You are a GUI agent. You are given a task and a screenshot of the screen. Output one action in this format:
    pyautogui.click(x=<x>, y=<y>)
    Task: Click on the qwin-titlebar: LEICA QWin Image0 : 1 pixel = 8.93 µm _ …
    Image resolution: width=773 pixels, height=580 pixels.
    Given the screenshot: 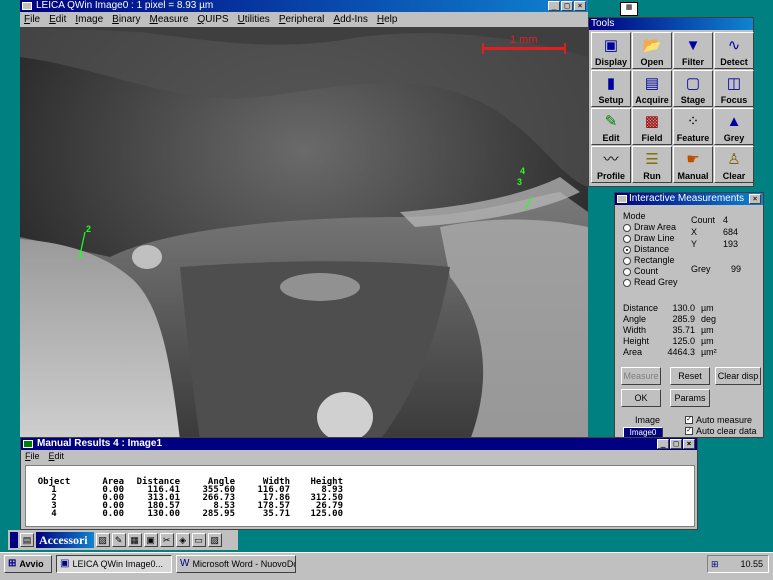 What is the action you would take?
    pyautogui.click(x=304, y=6)
    